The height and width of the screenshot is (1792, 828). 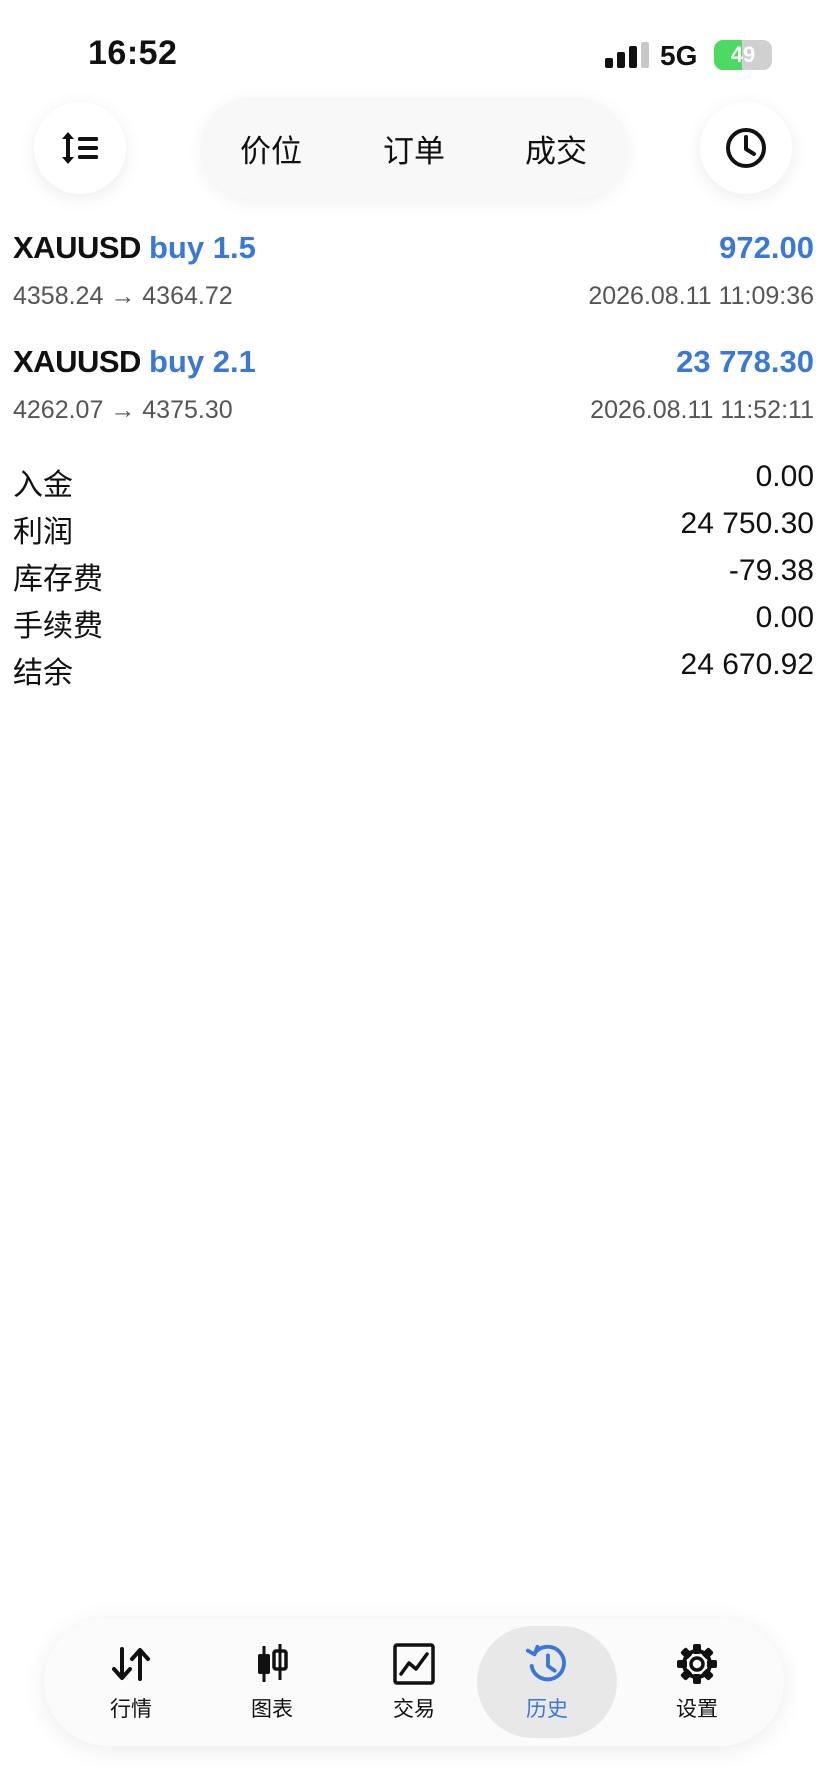 What do you see at coordinates (272, 1709) in the screenshot?
I see `tab-label: 图表` at bounding box center [272, 1709].